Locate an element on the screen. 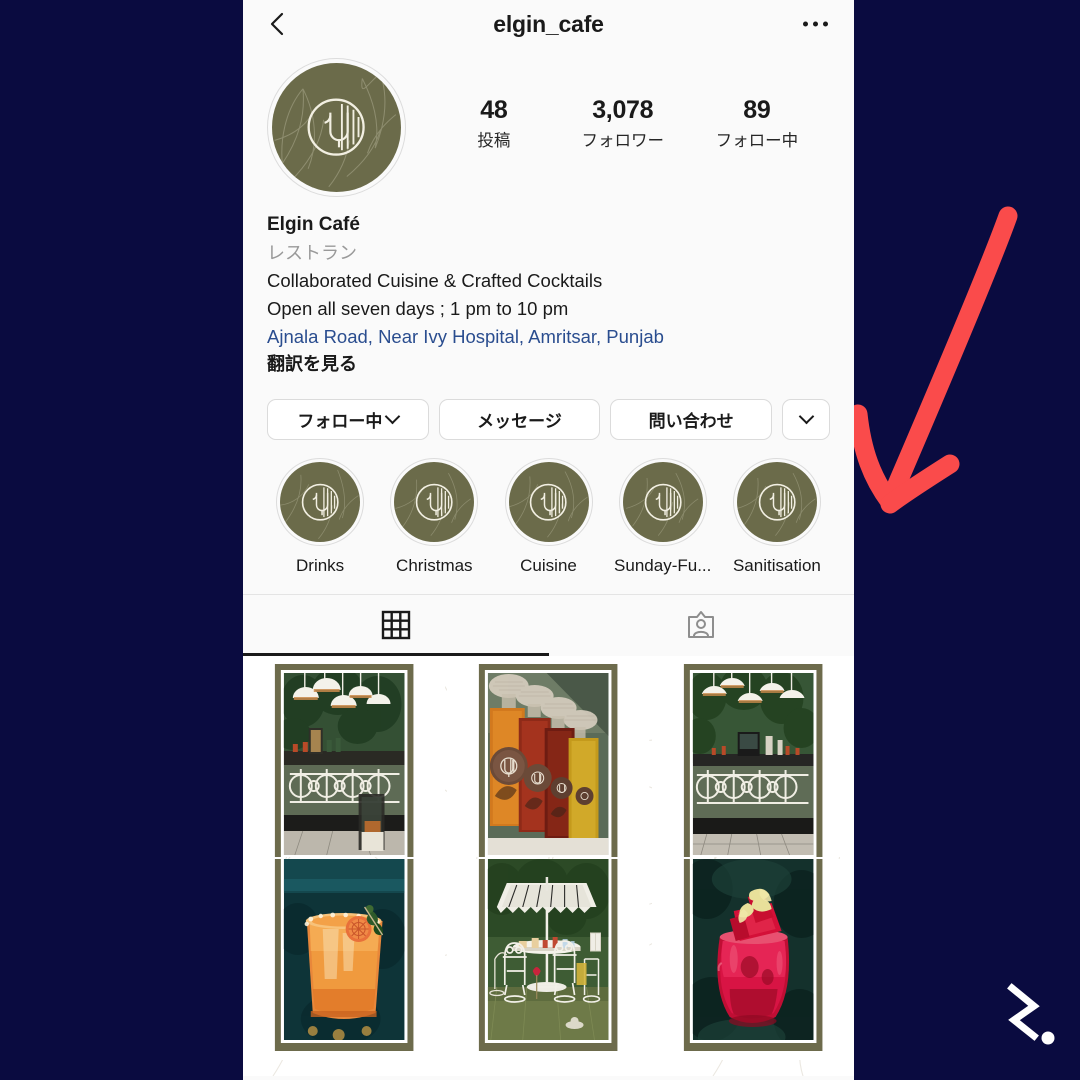 This screenshot has height=1080, width=1080. more-options-icon is located at coordinates (815, 24).